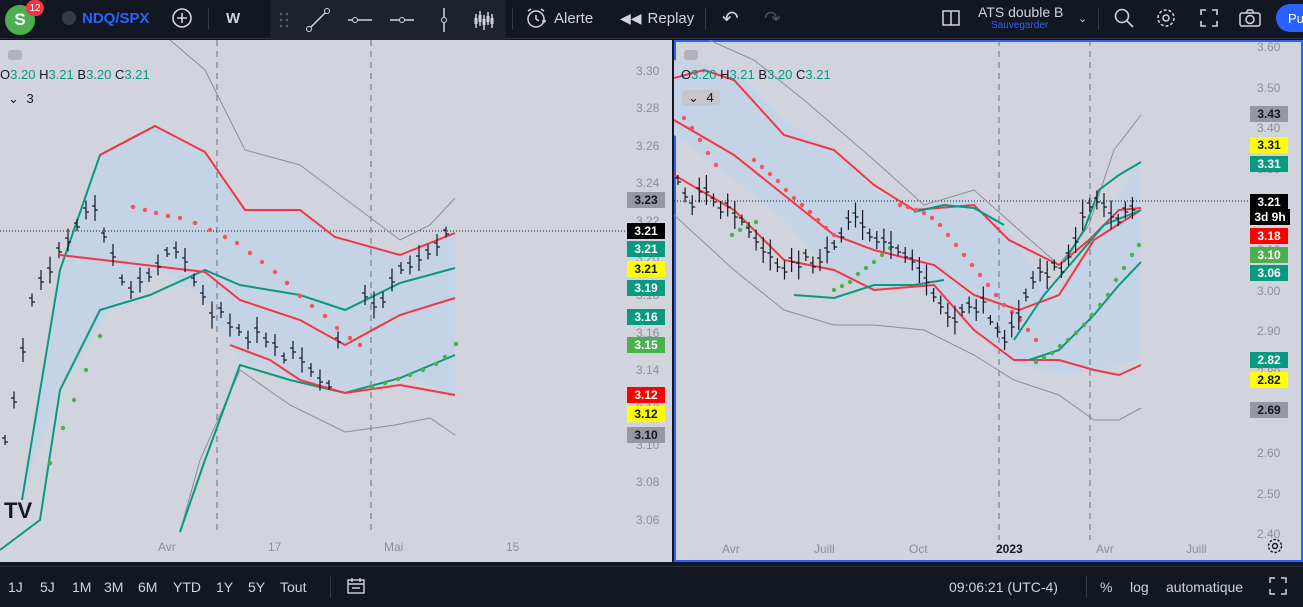 Image resolution: width=1303 pixels, height=607 pixels. Describe the element at coordinates (1269, 453) in the screenshot. I see `y-axis-tick: 2.60` at that location.